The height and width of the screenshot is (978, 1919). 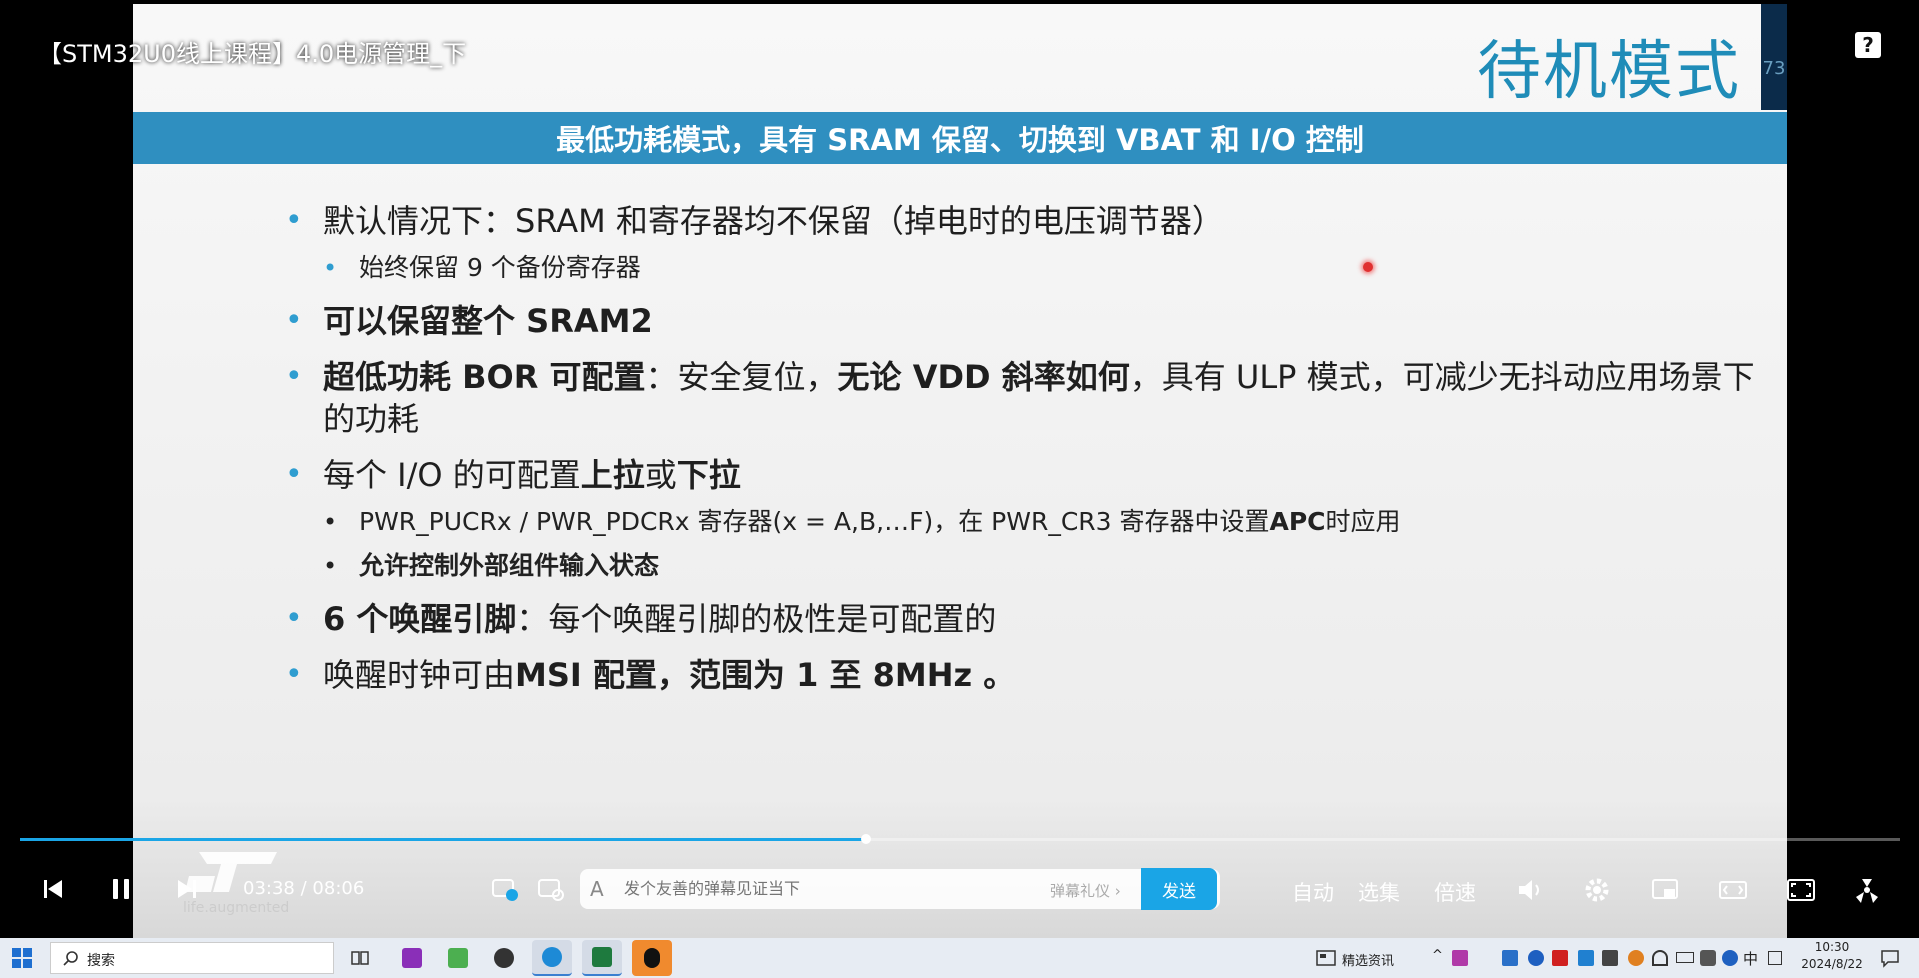 What do you see at coordinates (765, 675) in the screenshot?
I see `bullet-clock-bold: MSI 配置，范围为 1 至 8MHz 。` at bounding box center [765, 675].